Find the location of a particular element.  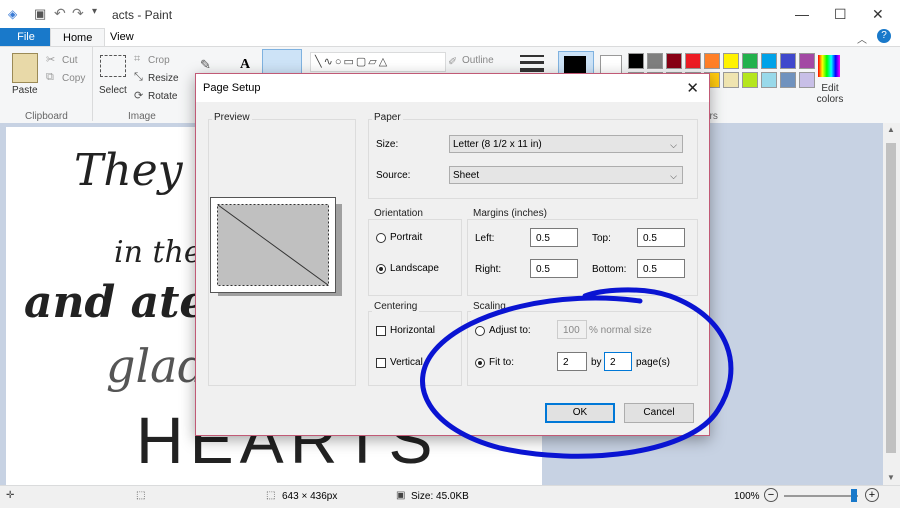

cursor-position-icon: ✛ is located at coordinates (10, 495).